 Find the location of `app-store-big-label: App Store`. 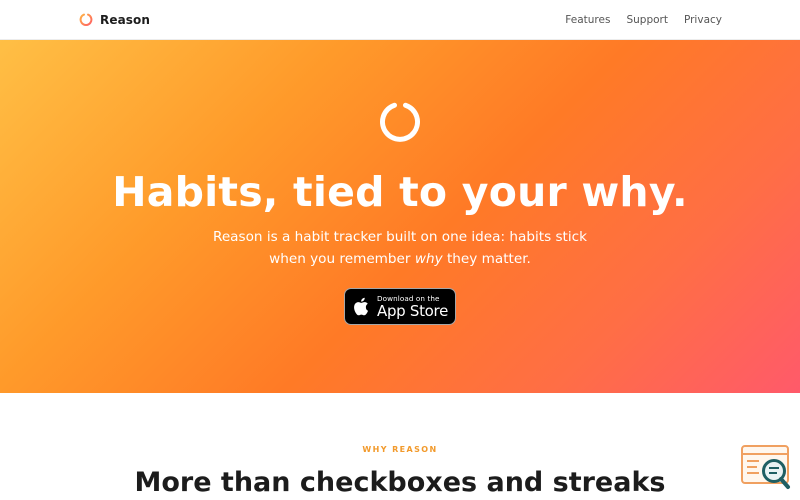

app-store-big-label: App Store is located at coordinates (413, 310).